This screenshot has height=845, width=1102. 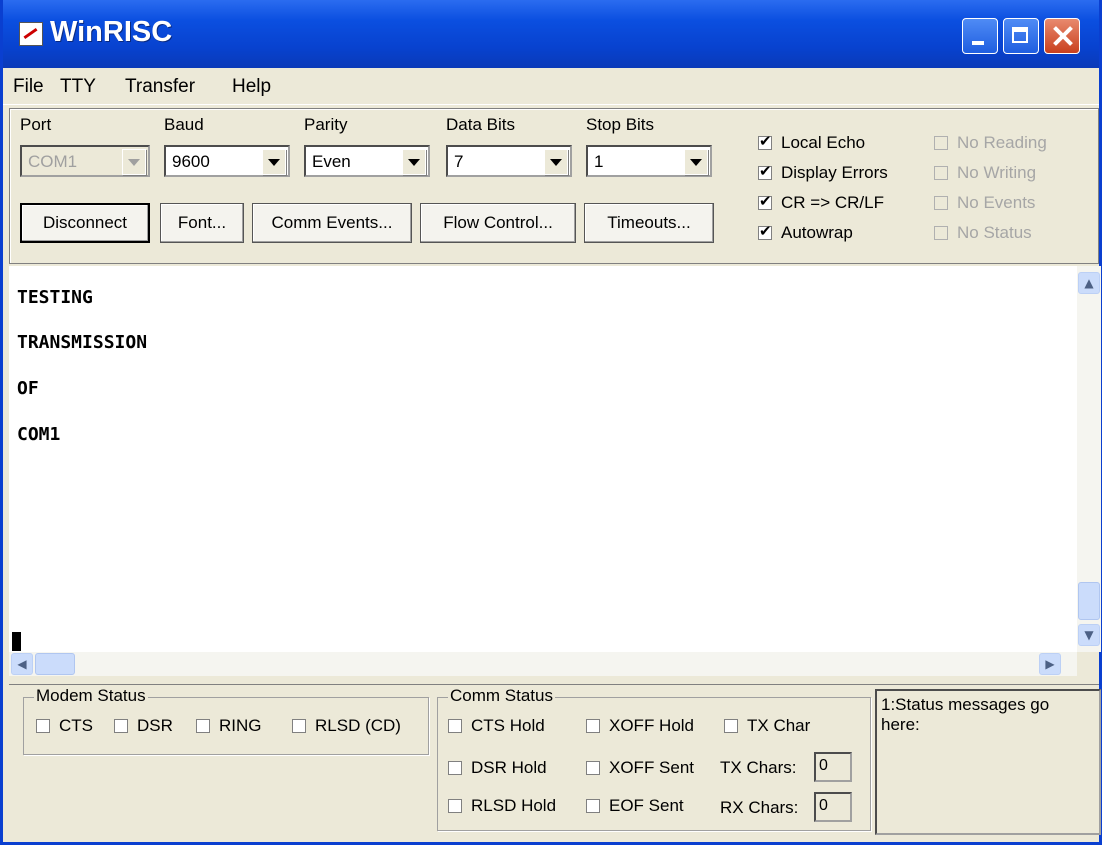 What do you see at coordinates (551, 87) in the screenshot?
I see `menu-bar: File TTY Transfer Help` at bounding box center [551, 87].